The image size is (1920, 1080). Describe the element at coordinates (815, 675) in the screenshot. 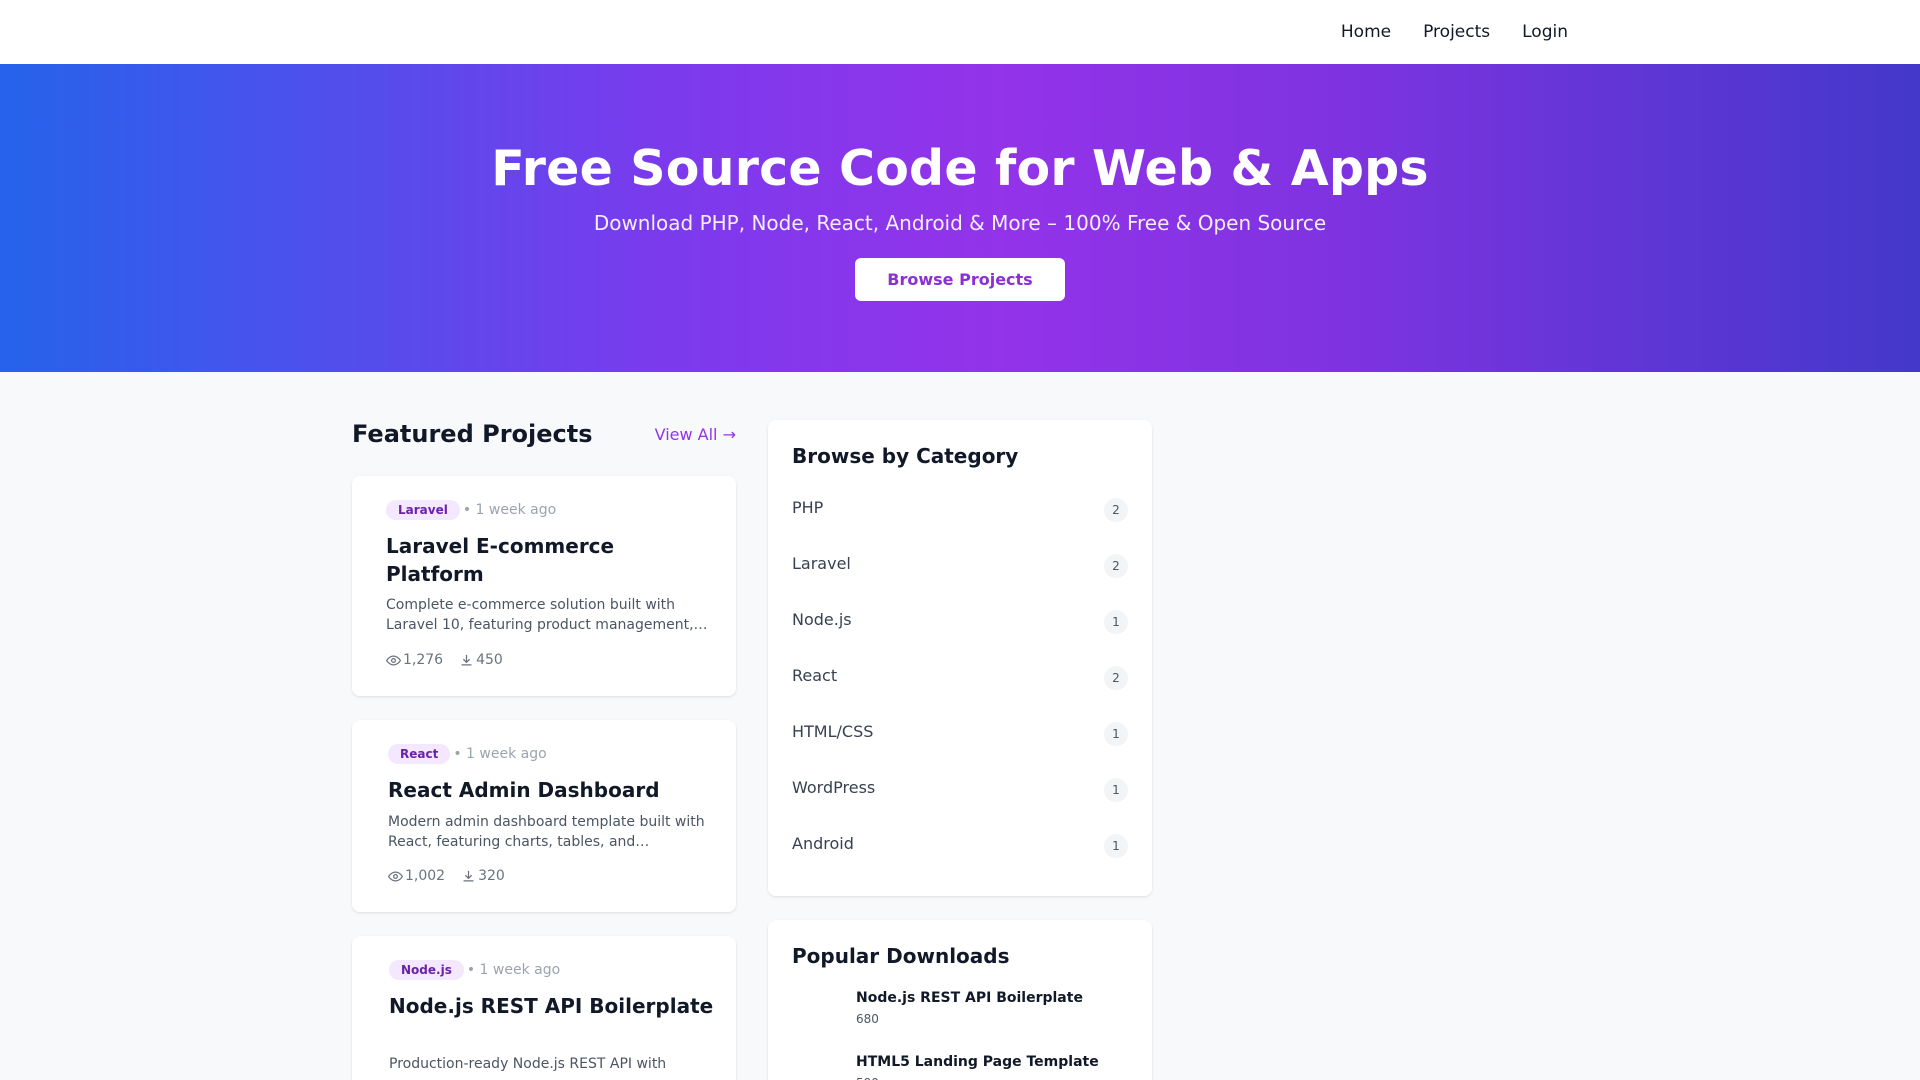

I see `category-name: React` at that location.